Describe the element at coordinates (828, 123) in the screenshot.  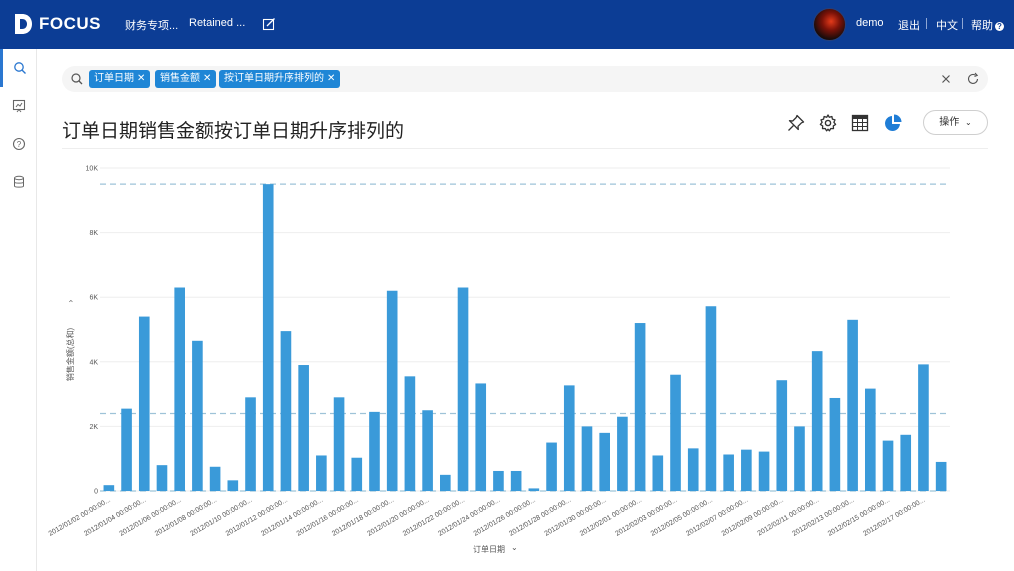
I see `gear-icon` at that location.